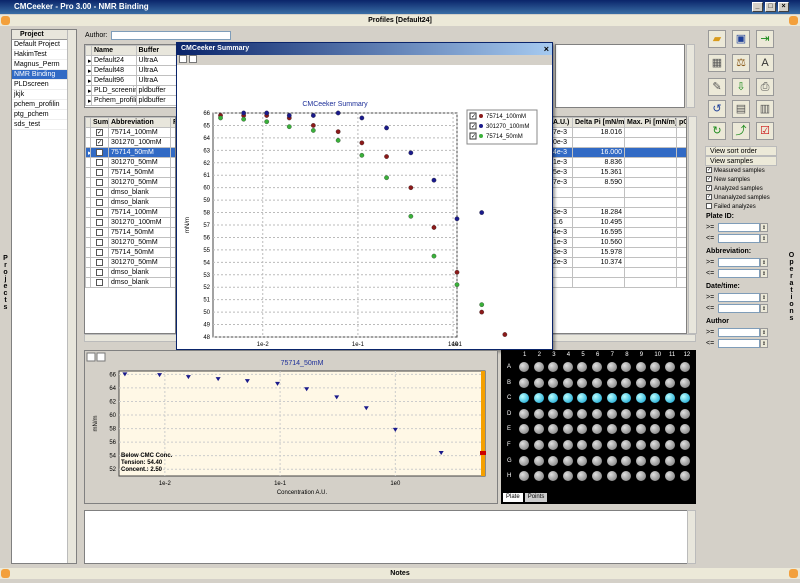 This screenshot has height=583, width=800. Describe the element at coordinates (132, 80) in the screenshot. I see `table-row: ▸ Default96 UltraA` at that location.